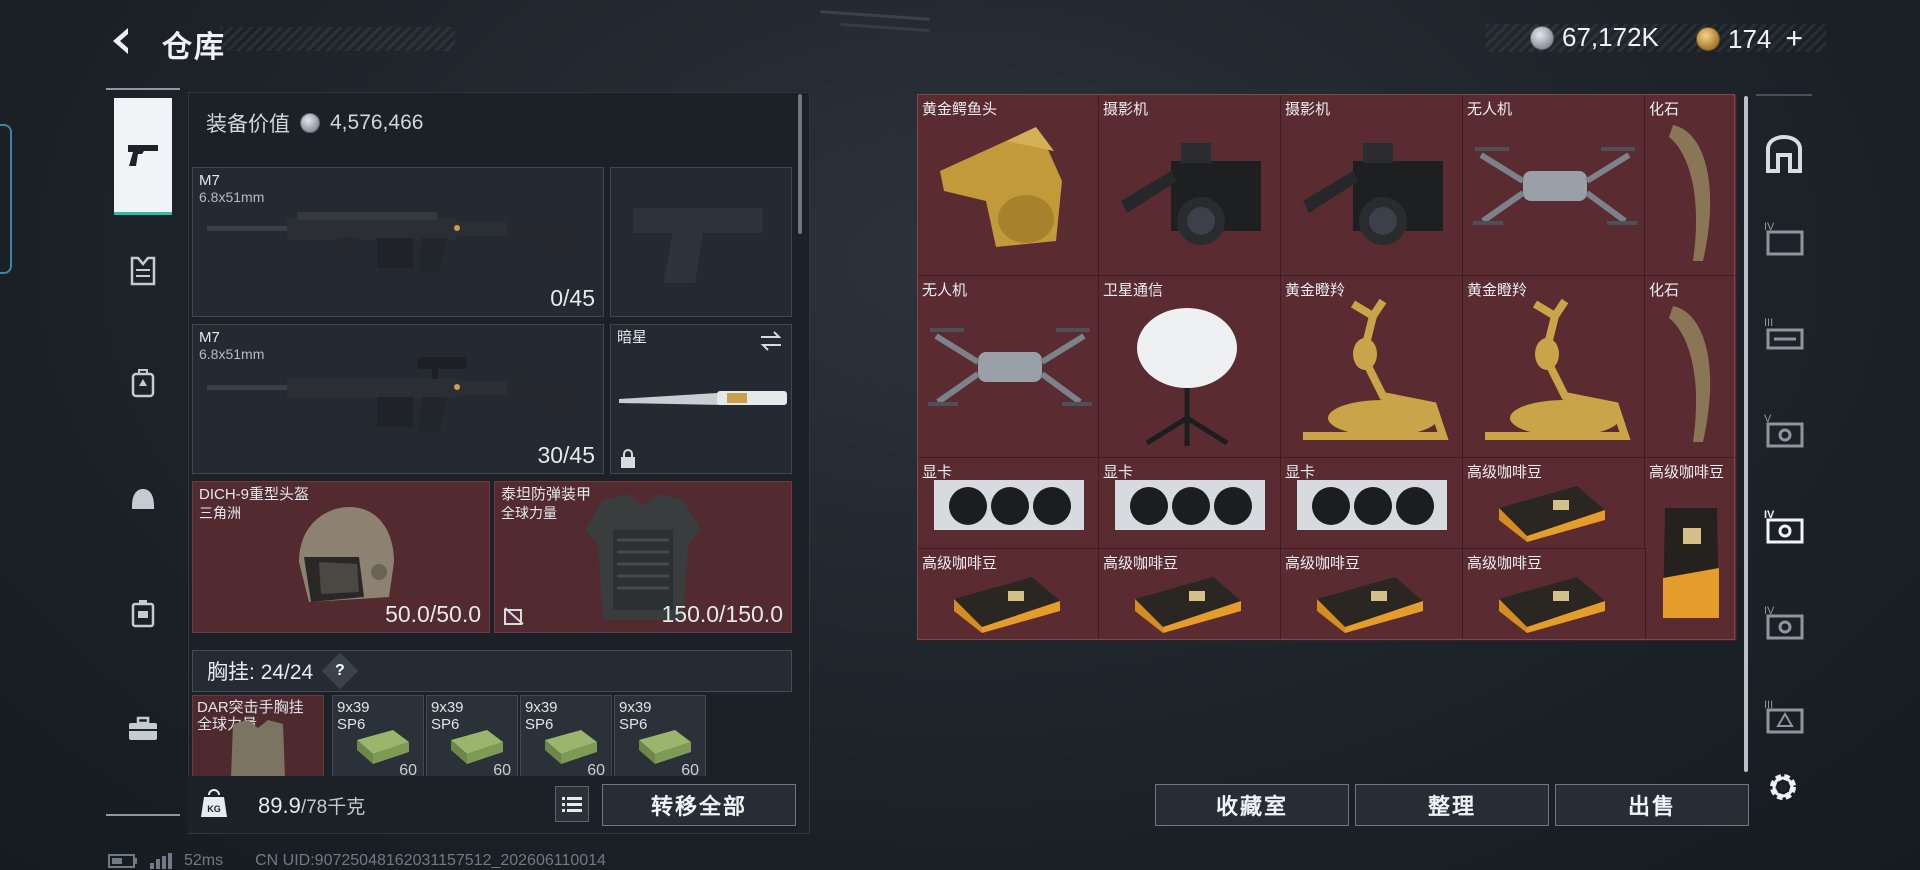 The image size is (1920, 870). I want to click on chest-rig-capacity: 24/24, so click(287, 672).